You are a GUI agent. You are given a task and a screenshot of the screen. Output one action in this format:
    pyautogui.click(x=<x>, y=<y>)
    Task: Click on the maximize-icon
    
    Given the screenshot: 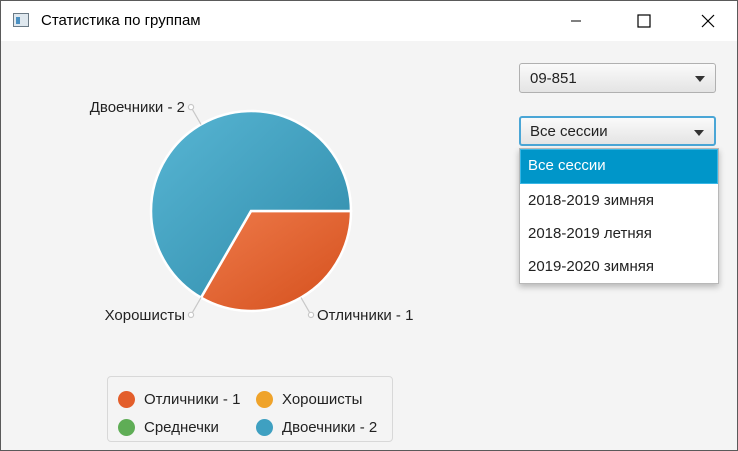 What is the action you would take?
    pyautogui.click(x=644, y=21)
    